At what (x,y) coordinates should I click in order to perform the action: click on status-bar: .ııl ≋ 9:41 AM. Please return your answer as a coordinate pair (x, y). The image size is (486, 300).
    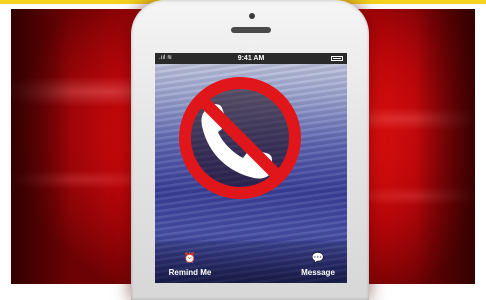
    Looking at the image, I should click on (251, 58).